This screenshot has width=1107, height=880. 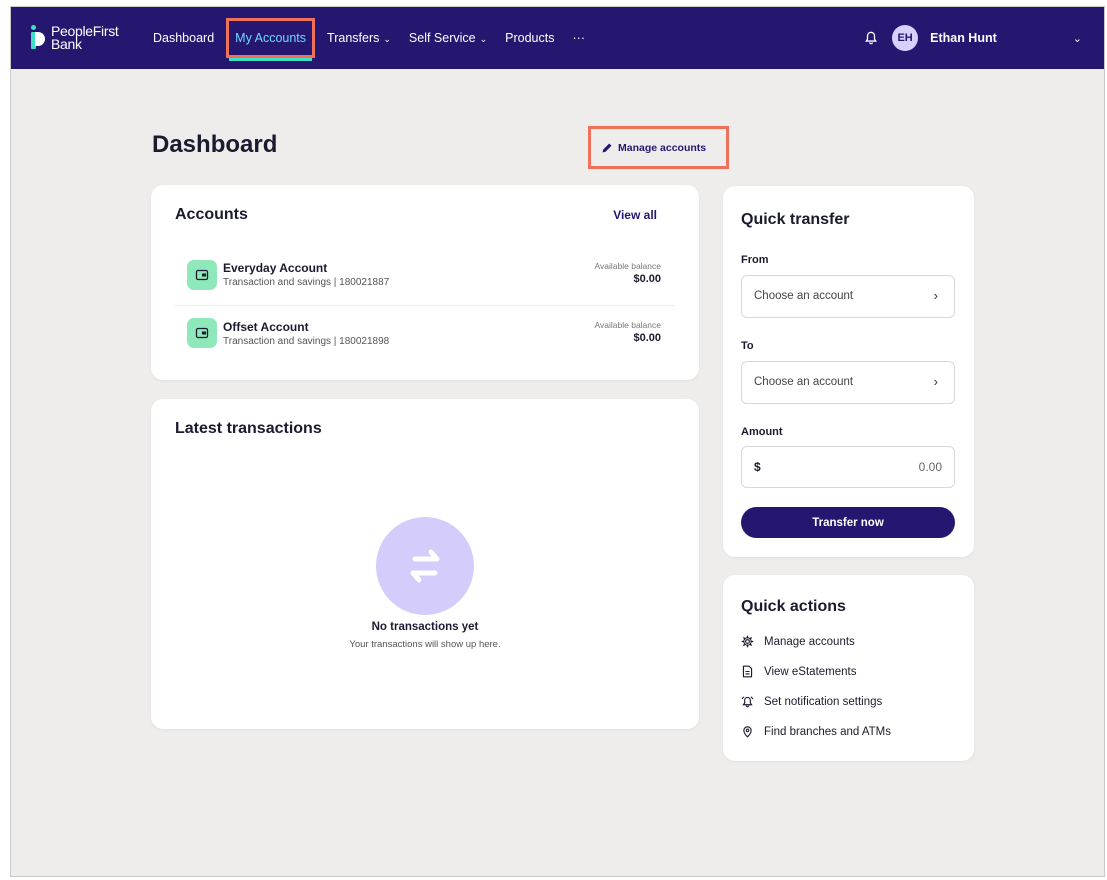 I want to click on amount-input: $ 0.00, so click(x=848, y=467).